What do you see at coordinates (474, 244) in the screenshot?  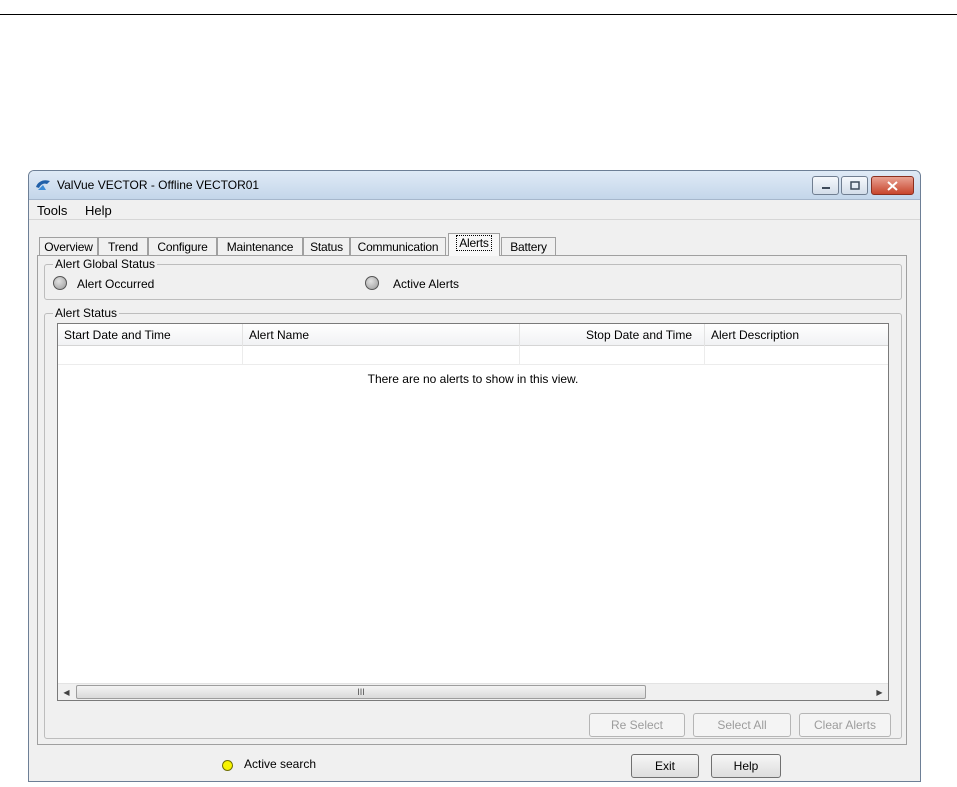 I see `tab-alerts: Alerts` at bounding box center [474, 244].